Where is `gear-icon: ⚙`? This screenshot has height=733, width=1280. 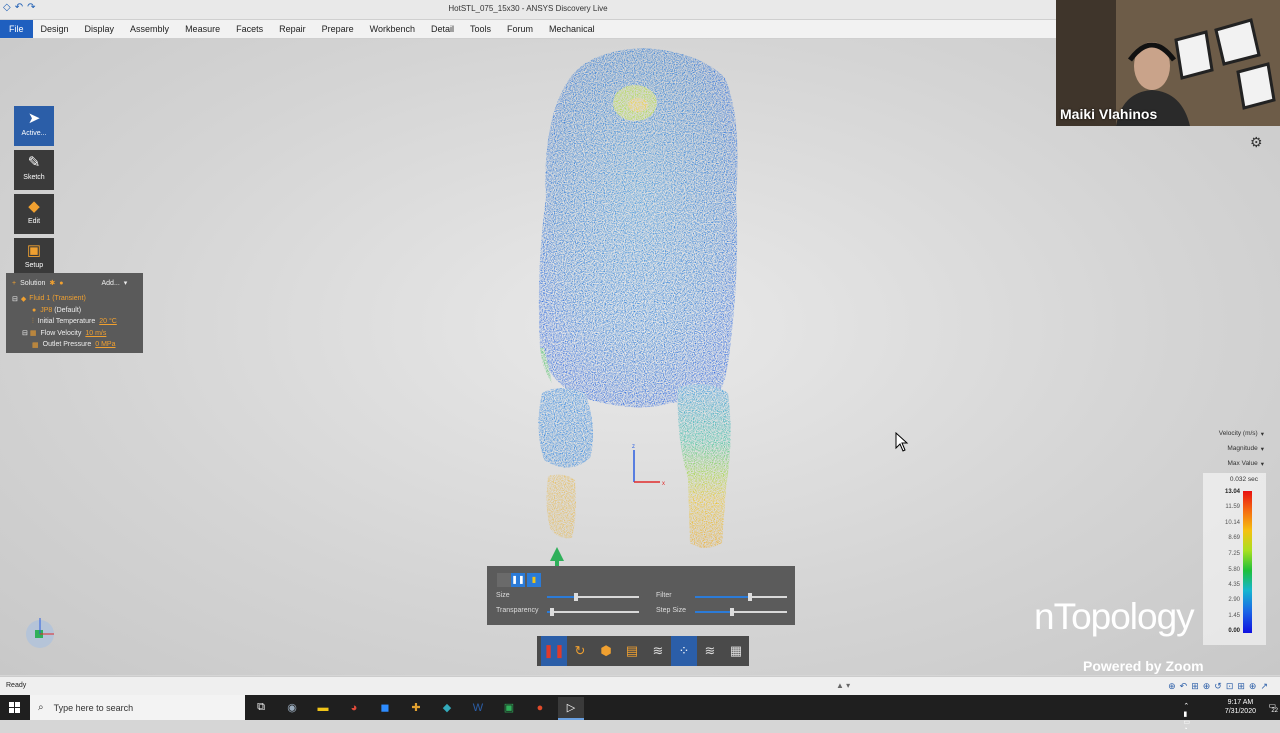 gear-icon: ⚙ is located at coordinates (1256, 142).